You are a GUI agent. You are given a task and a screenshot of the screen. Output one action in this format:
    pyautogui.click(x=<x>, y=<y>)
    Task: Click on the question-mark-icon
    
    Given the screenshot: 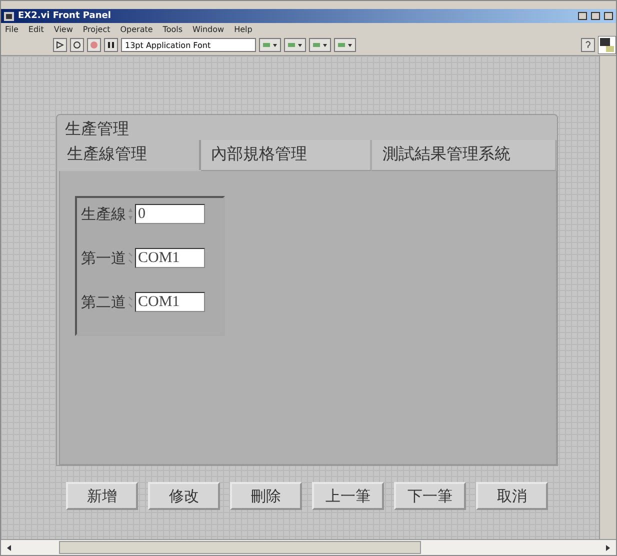 What is the action you would take?
    pyautogui.click(x=588, y=45)
    